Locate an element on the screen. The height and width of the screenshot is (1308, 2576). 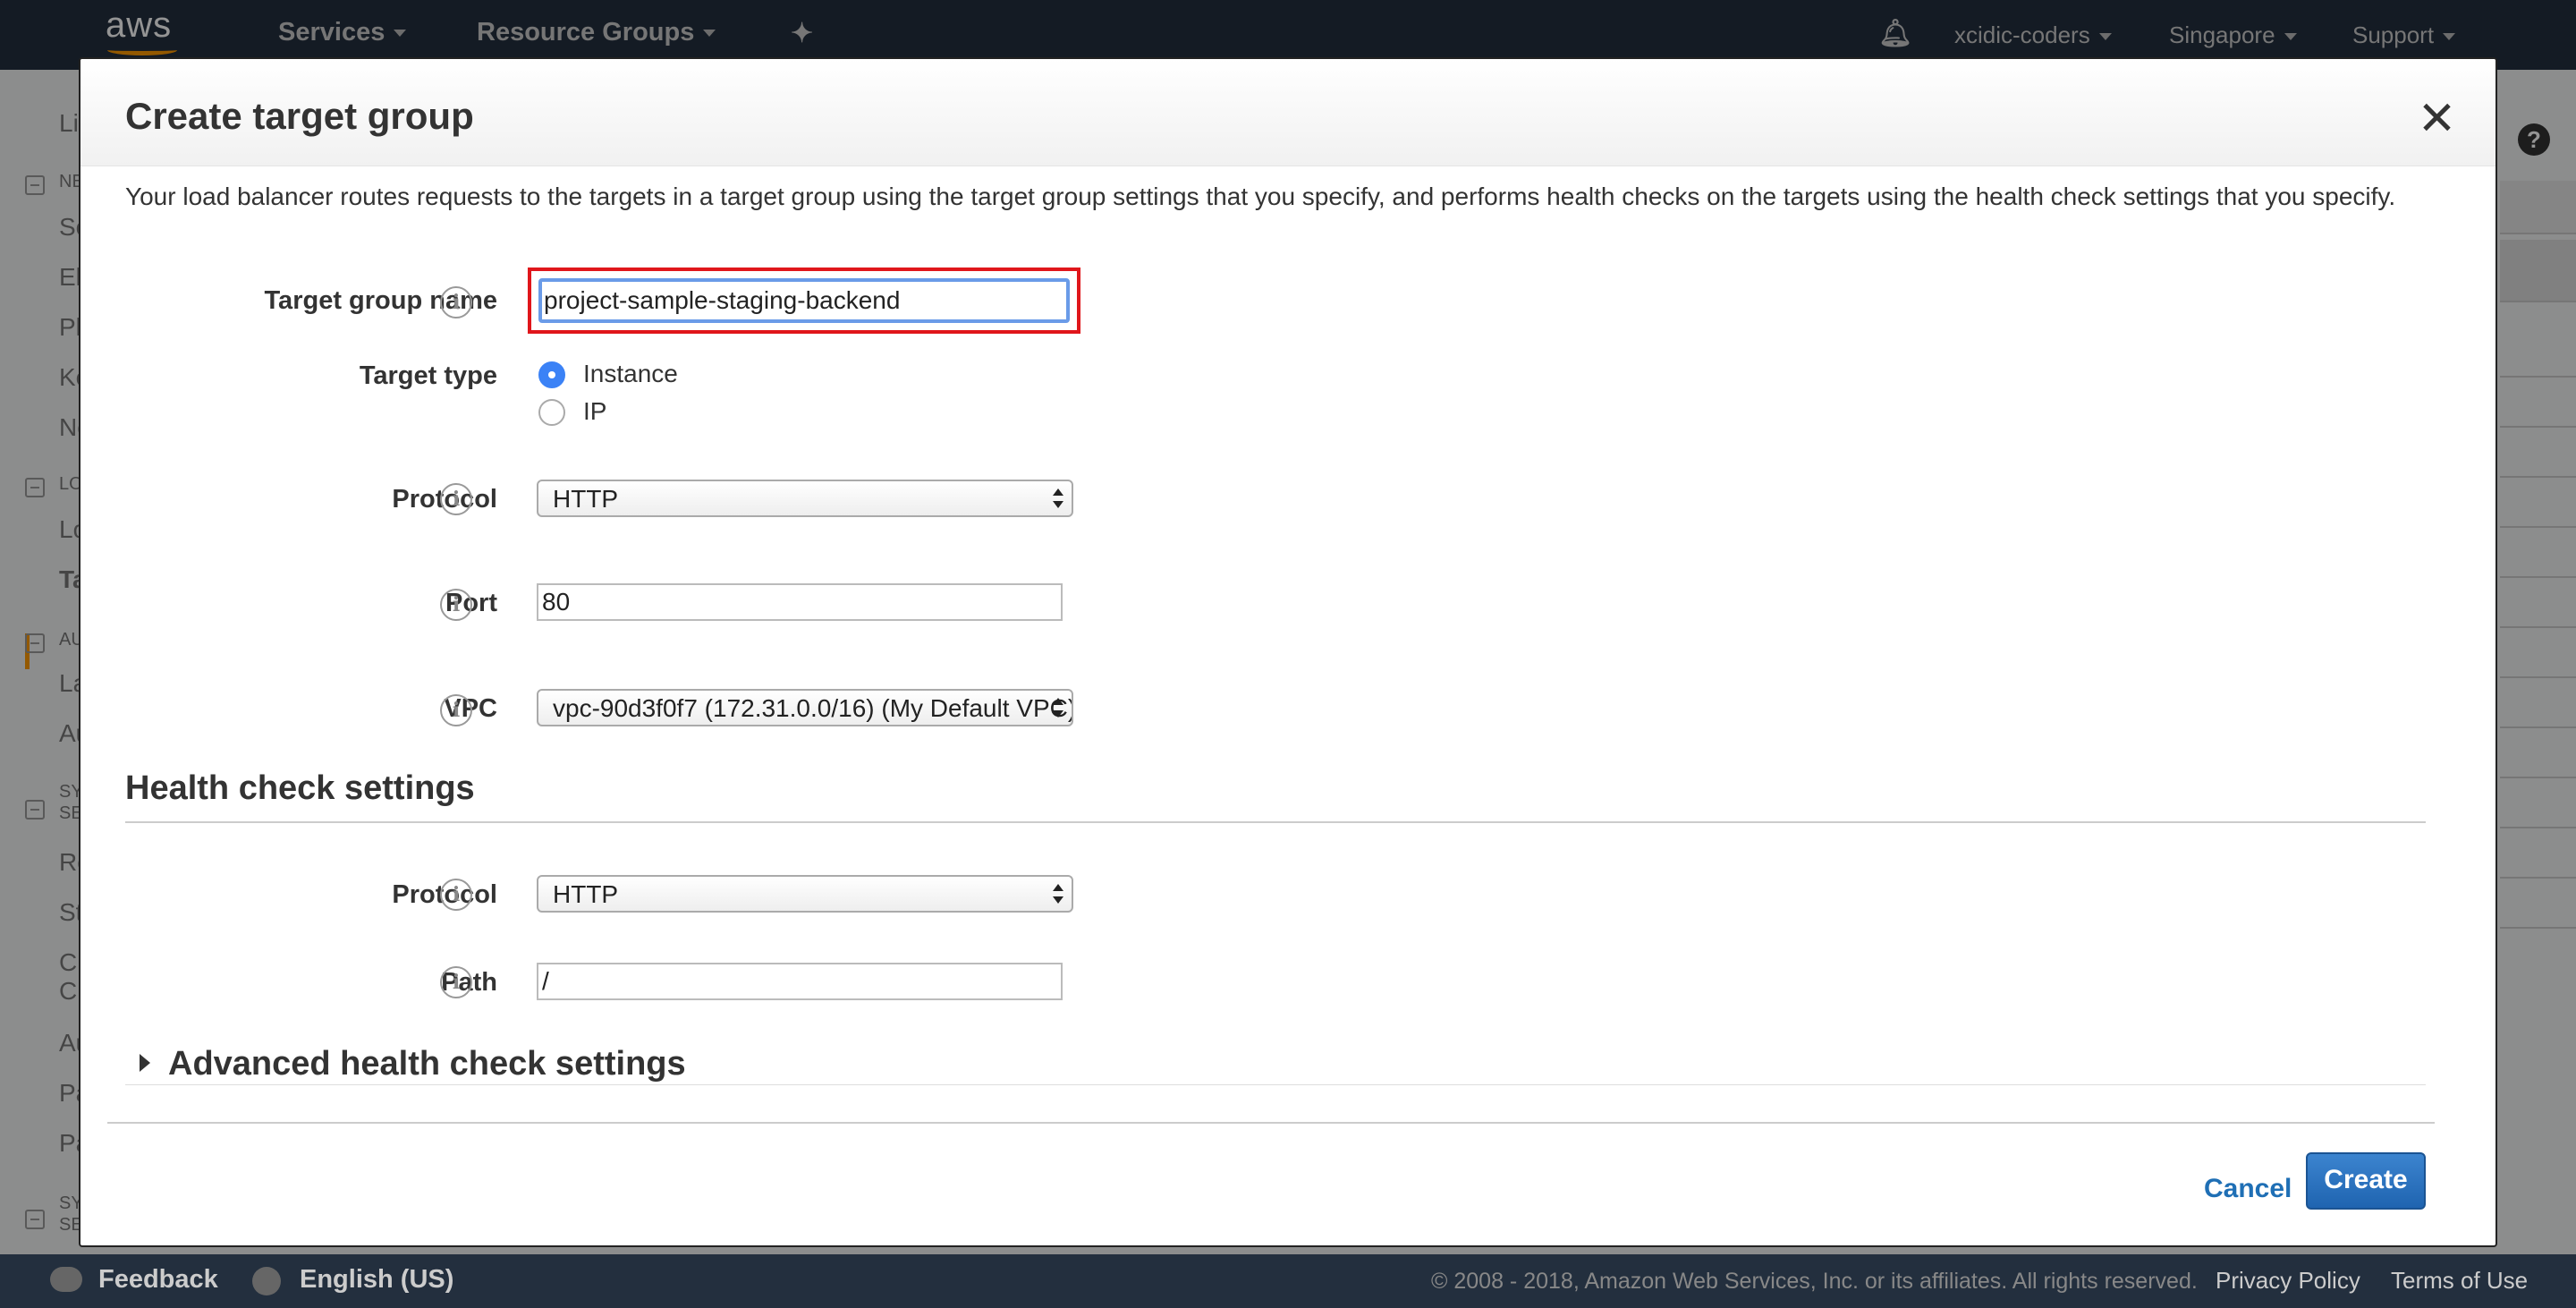
privacy-policy-link: Privacy Policy is located at coordinates (2288, 1281).